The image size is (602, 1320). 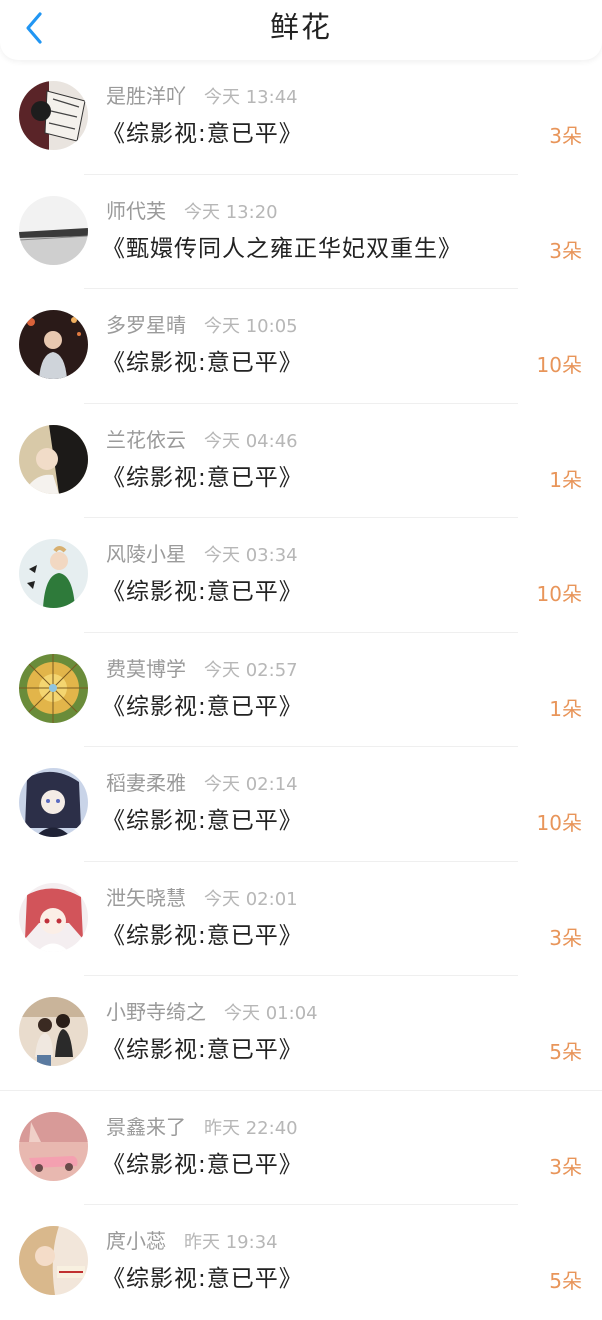 I want to click on list-item: 多罗星晴 今天 10:05 《综影视:意已平》 10朵, so click(x=301, y=346).